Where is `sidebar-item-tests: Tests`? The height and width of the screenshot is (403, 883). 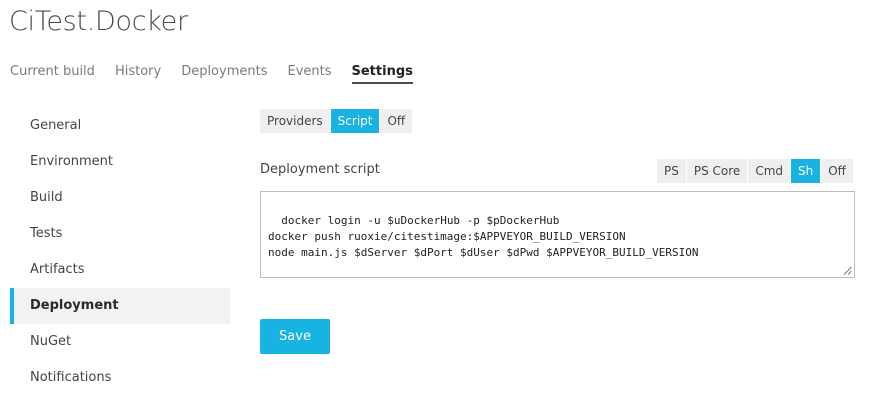 sidebar-item-tests: Tests is located at coordinates (120, 234).